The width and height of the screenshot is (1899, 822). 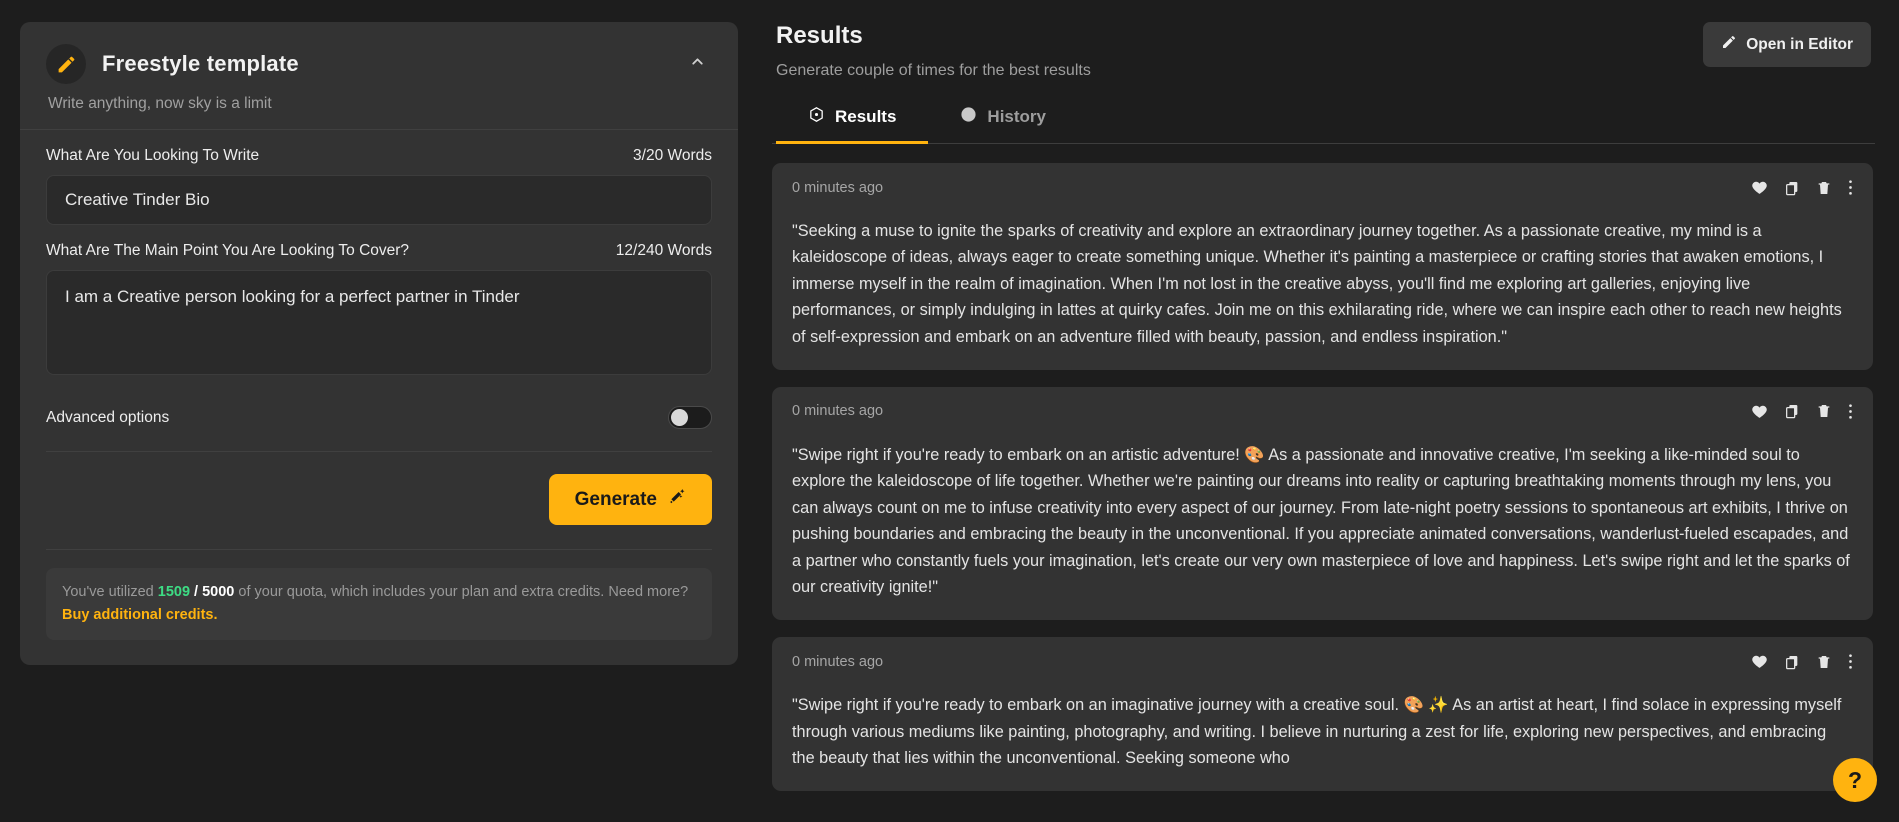 What do you see at coordinates (866, 116) in the screenshot?
I see `tab-results-label: Results` at bounding box center [866, 116].